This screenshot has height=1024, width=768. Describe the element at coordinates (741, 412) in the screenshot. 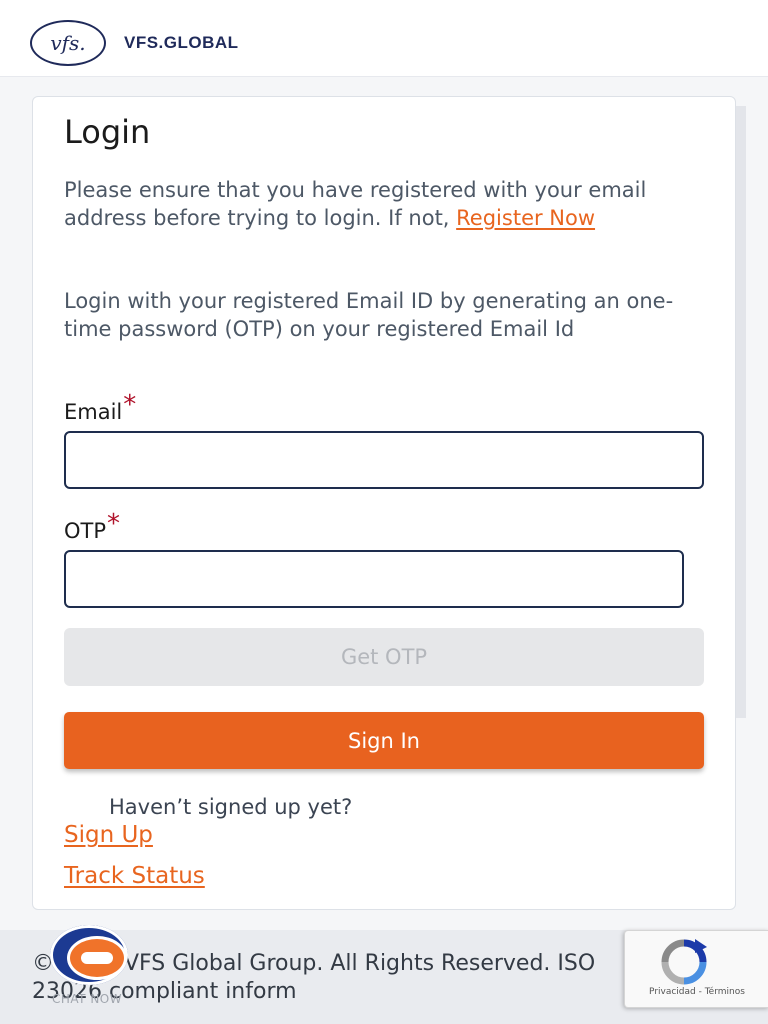

I see `page-edge-shadow` at that location.